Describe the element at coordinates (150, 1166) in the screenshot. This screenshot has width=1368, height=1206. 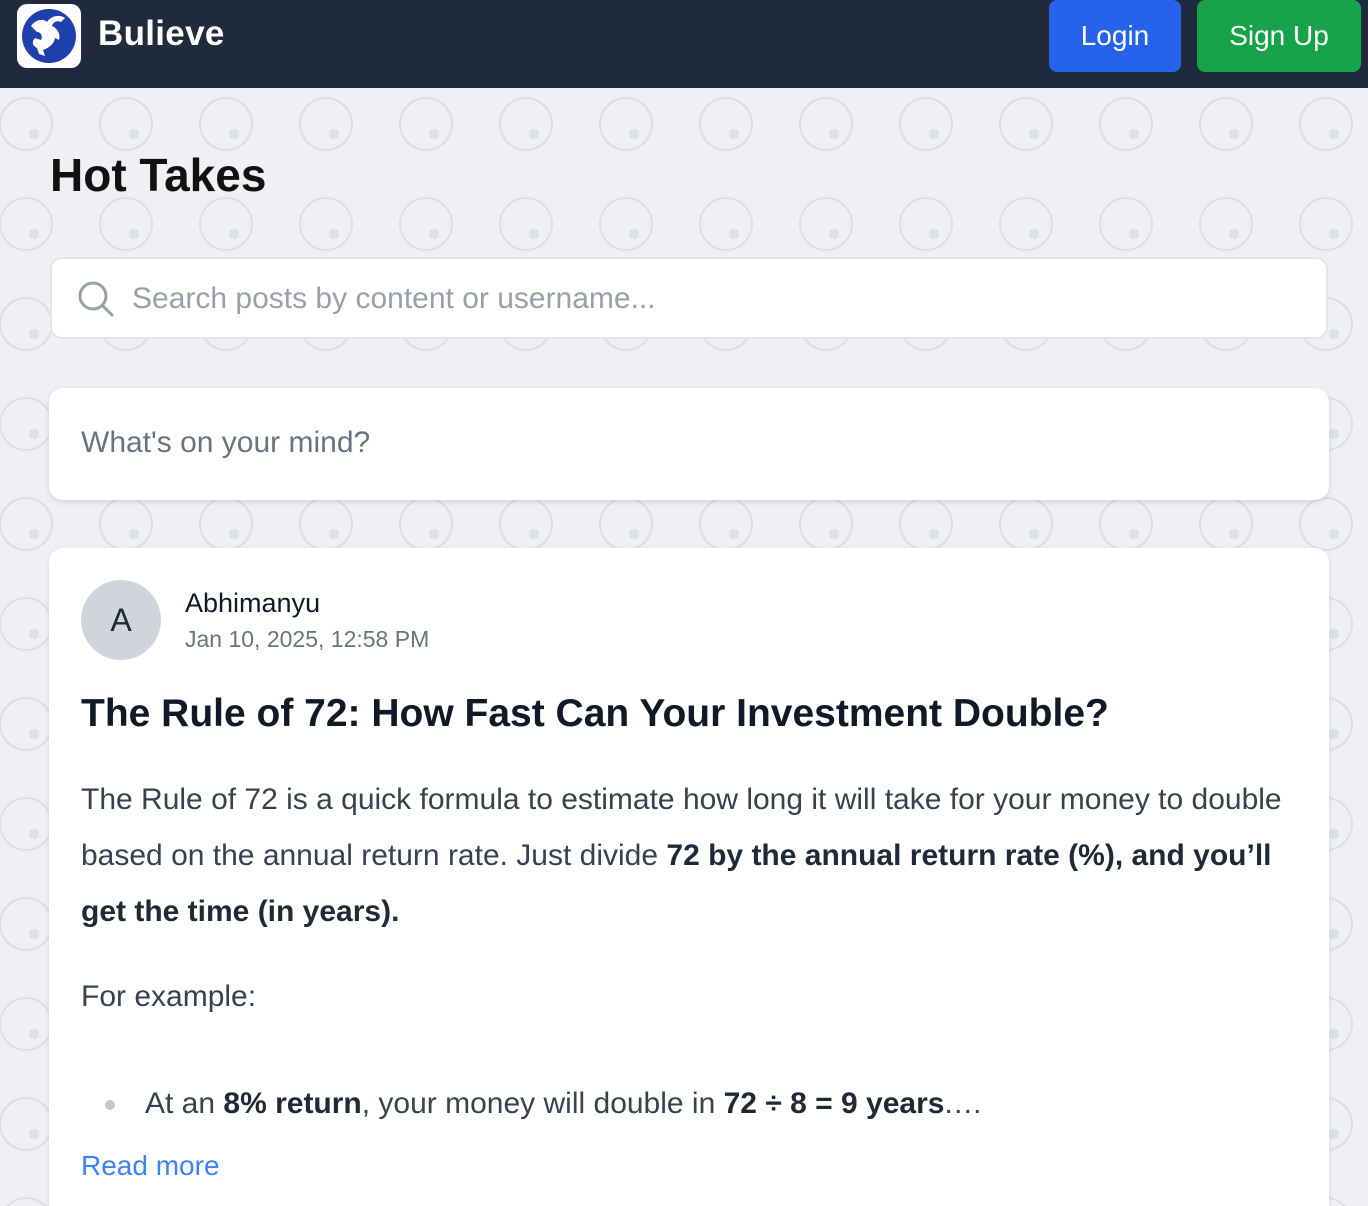
I see `read-more-link: Read more` at that location.